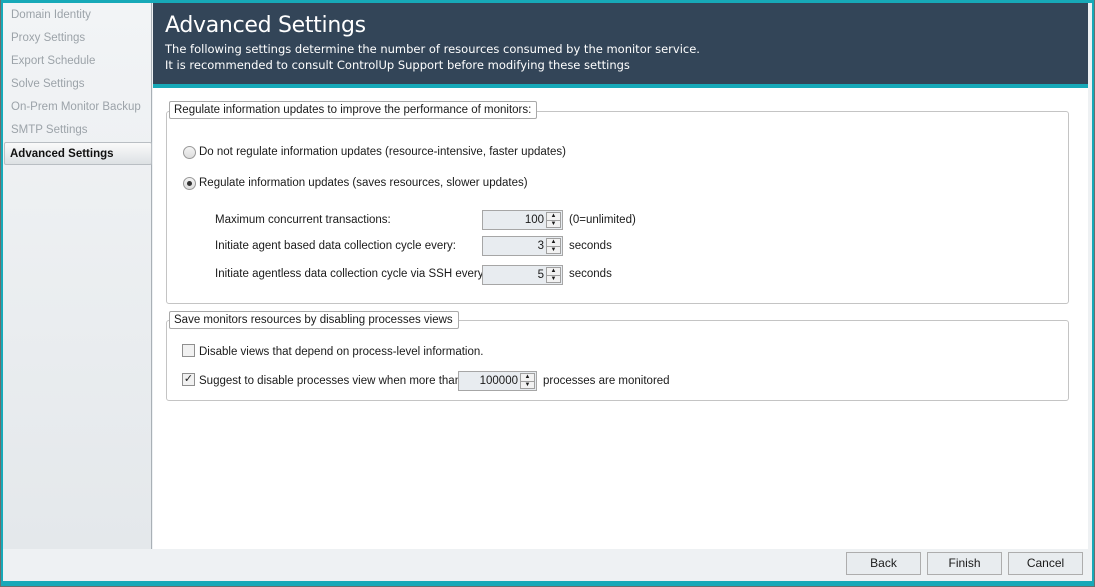 Image resolution: width=1095 pixels, height=587 pixels. What do you see at coordinates (522, 275) in the screenshot?
I see `ssh-cycle-stepper: 5 ▲ ▼` at bounding box center [522, 275].